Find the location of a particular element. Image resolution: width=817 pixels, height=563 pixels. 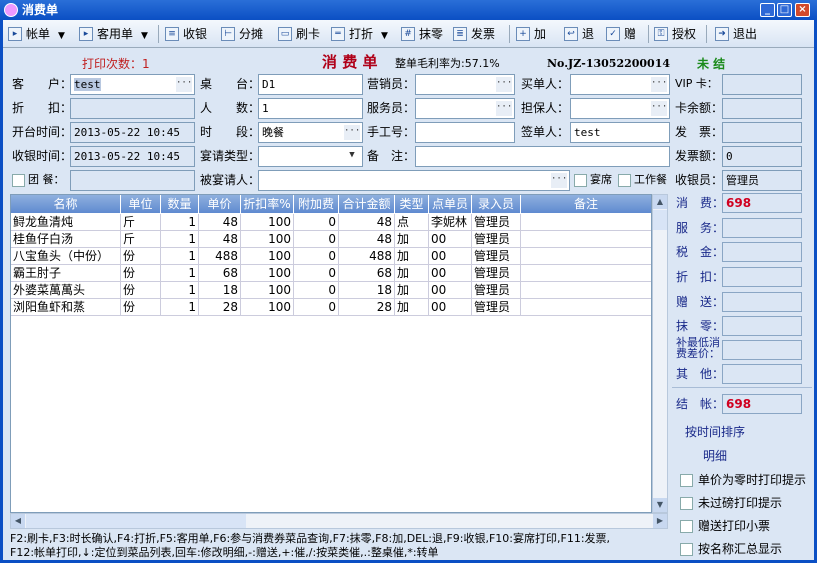

table-cell: 霸王肘子 is located at coordinates (66, 273).